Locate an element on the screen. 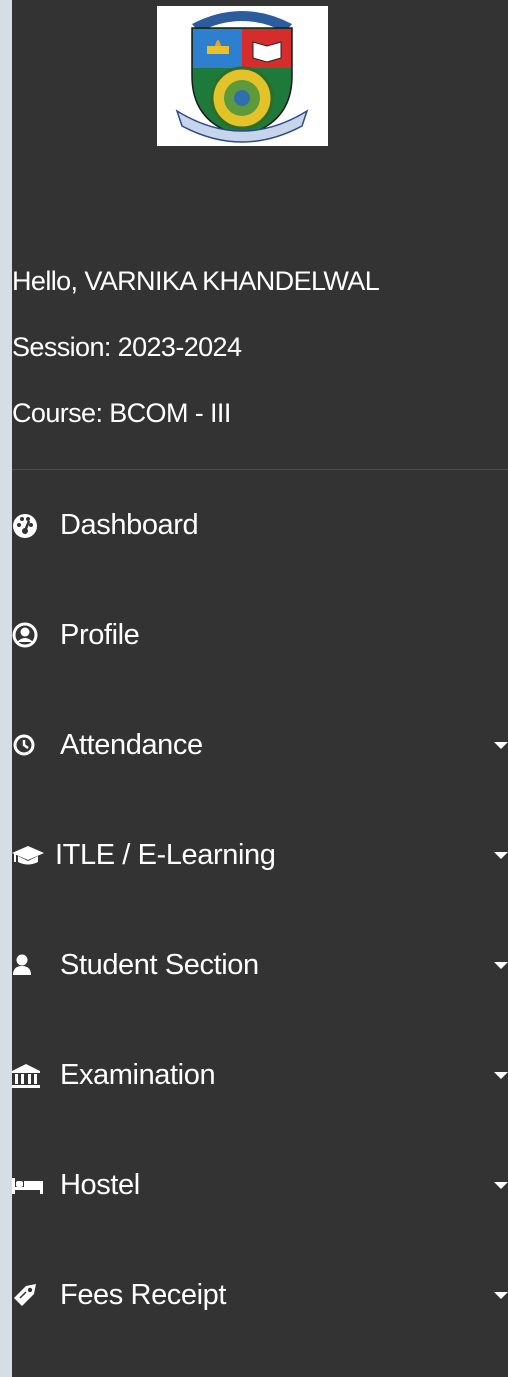 The width and height of the screenshot is (508, 1377). course-text: Course: BCOM - III is located at coordinates (121, 413).